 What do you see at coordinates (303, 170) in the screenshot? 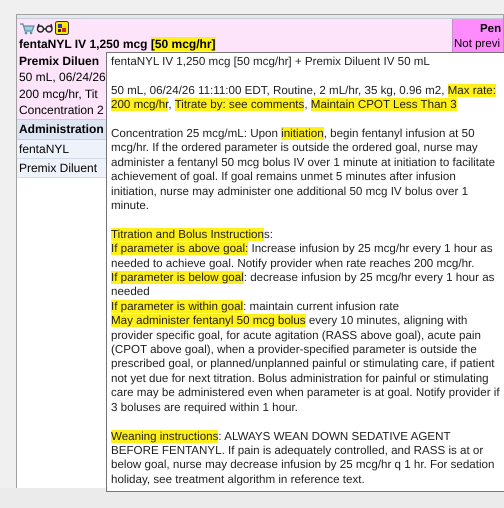
I see `tooltip-text: Concentration 25 mcg/mL: Upon initiation, begin fentanyl infusion at 50 mcg/hr. If the ordered parameter is outside the ordered goal, nurse may administer a fentanyl 50 mcg bolus IV over 1 minute at initiation to facilitate achievement of goal. If goal remains unmet 5 minutes after infusion initiation, nurse may administer one additional 50 mcg IV bolus over 1 minute.` at bounding box center [303, 170].